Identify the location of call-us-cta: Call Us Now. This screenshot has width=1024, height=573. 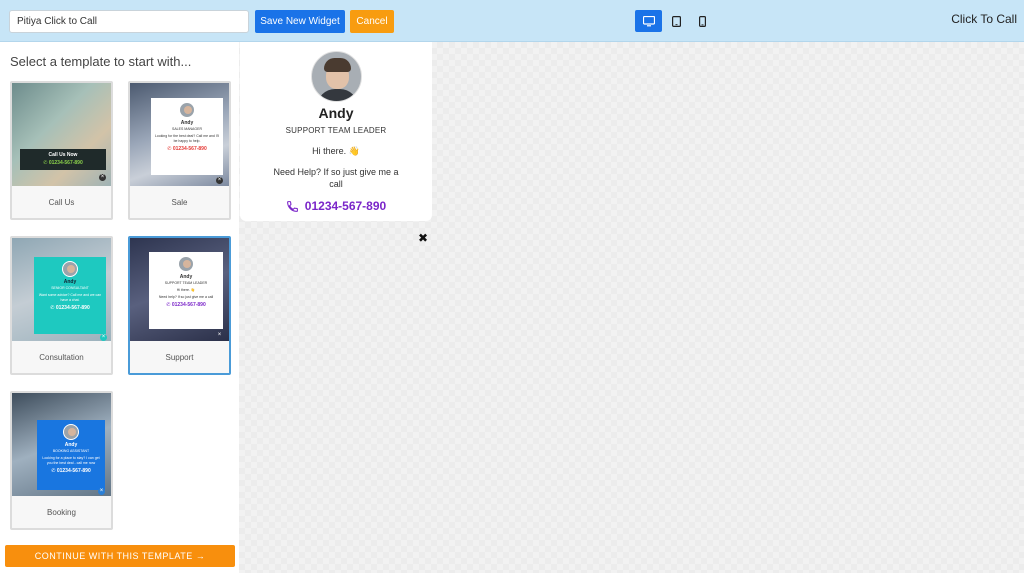
(63, 155).